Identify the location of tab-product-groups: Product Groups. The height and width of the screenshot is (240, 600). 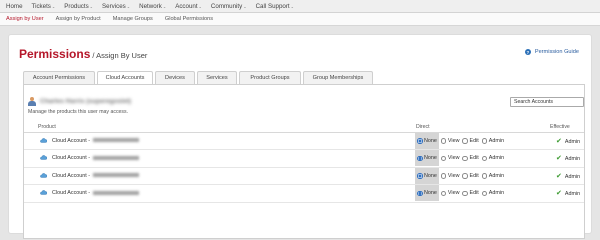
(270, 77).